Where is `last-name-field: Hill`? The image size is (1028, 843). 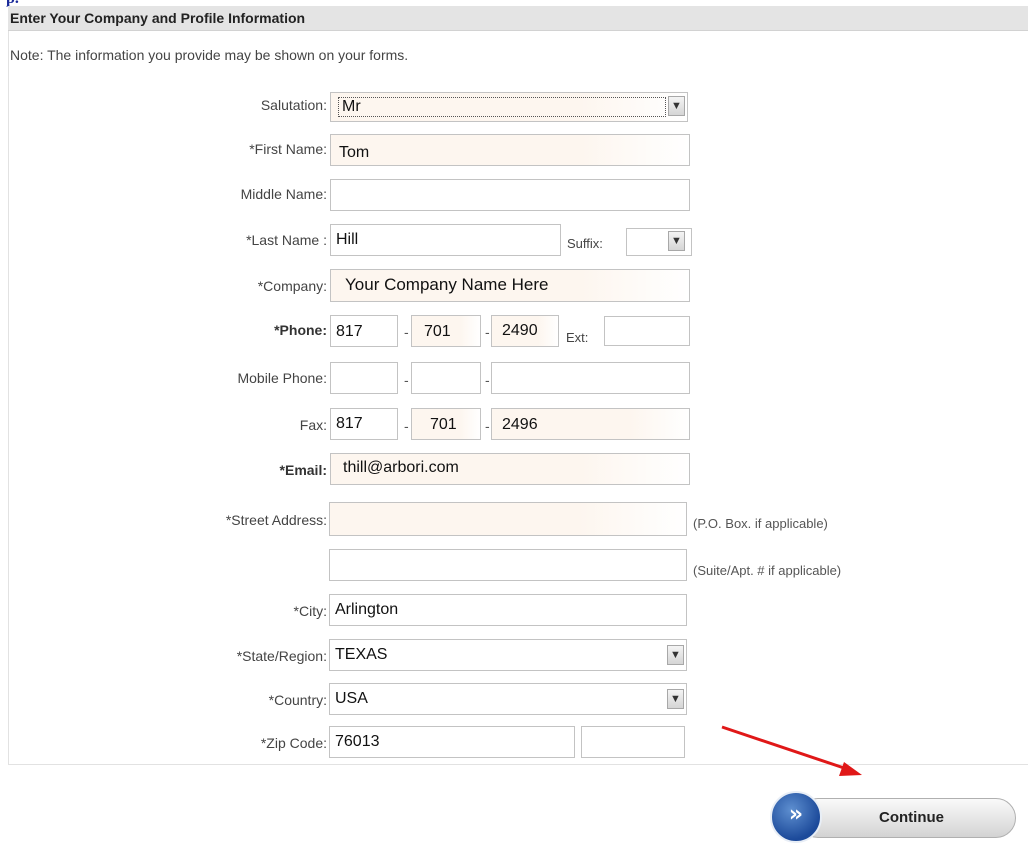
last-name-field: Hill is located at coordinates (445, 240).